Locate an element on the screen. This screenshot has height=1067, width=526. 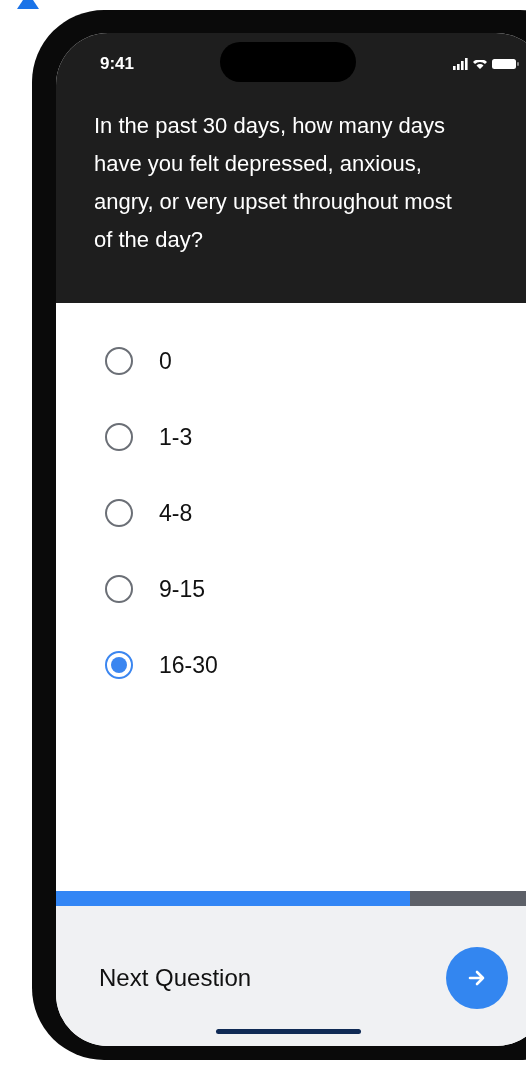
option-label: 16-30 is located at coordinates (188, 665).